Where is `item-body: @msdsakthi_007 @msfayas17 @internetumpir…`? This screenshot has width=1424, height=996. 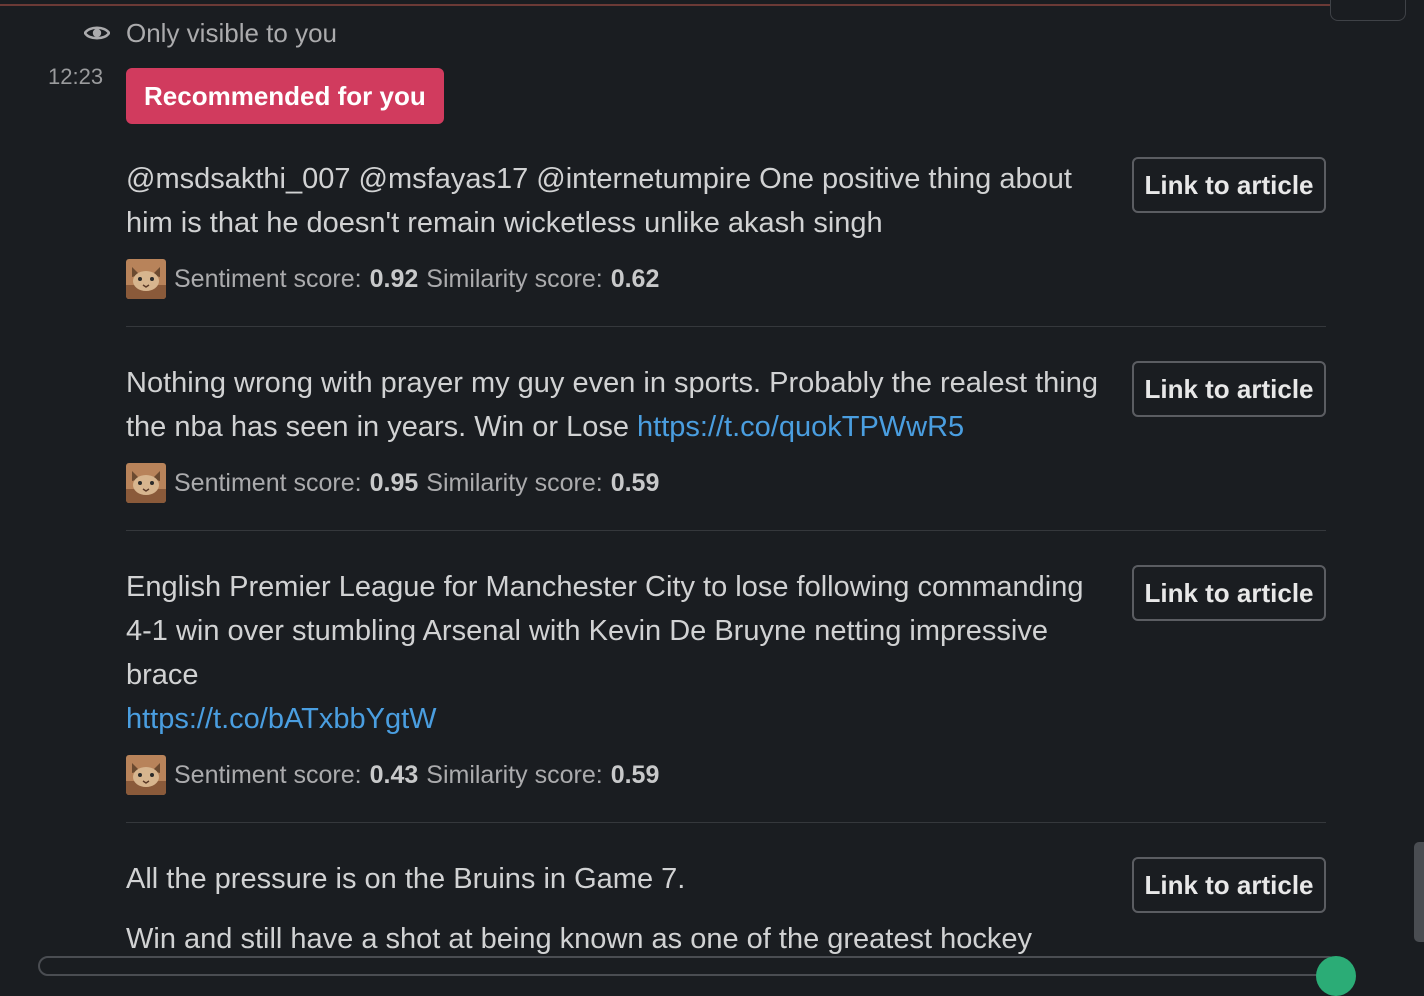
item-body: @msdsakthi_007 @msfayas17 @internetumpir… is located at coordinates (599, 201).